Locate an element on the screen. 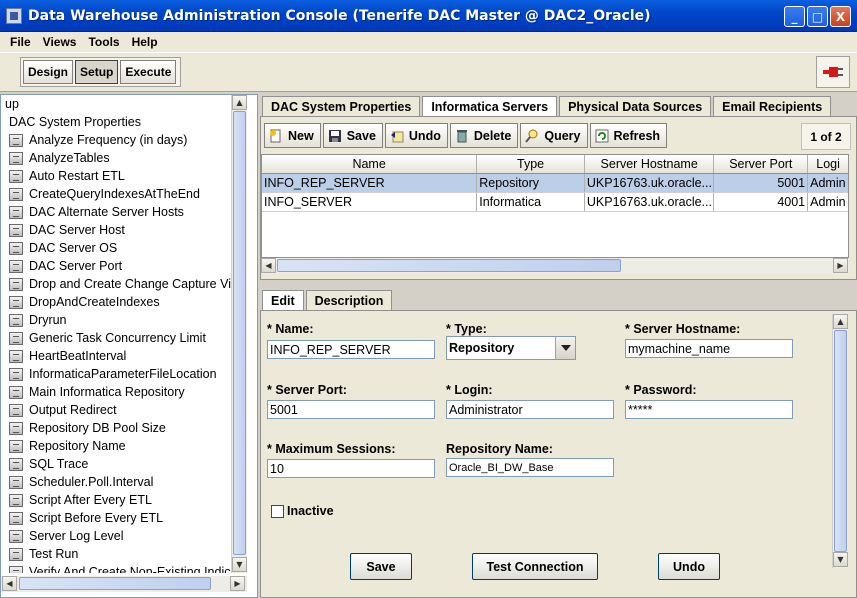 This screenshot has width=857, height=598. repository-name-field: Oracle_BI_DW_Base is located at coordinates (530, 467).